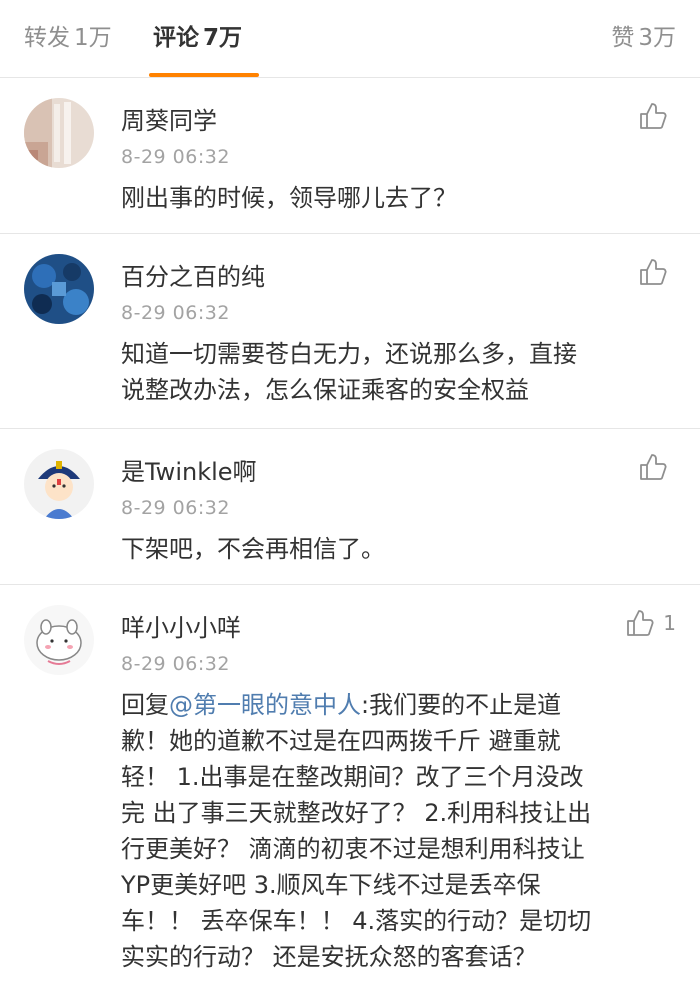  Describe the element at coordinates (93, 38) in the screenshot. I see `tab-reposts-count: 1万` at that location.